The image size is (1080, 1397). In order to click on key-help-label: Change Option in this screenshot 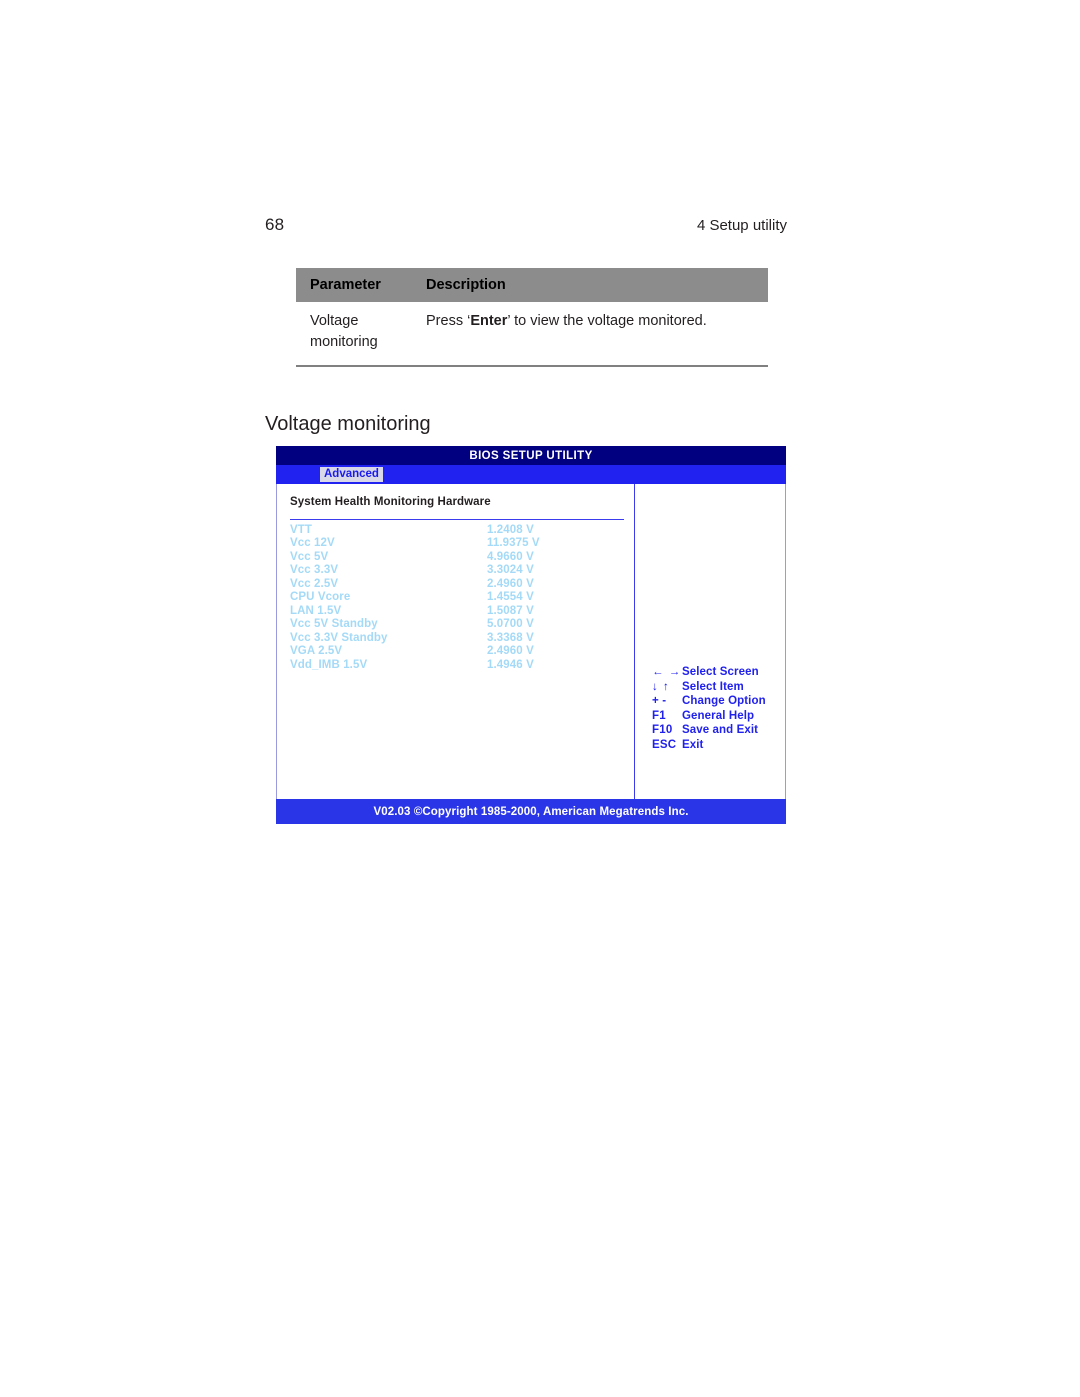, I will do `click(724, 701)`.